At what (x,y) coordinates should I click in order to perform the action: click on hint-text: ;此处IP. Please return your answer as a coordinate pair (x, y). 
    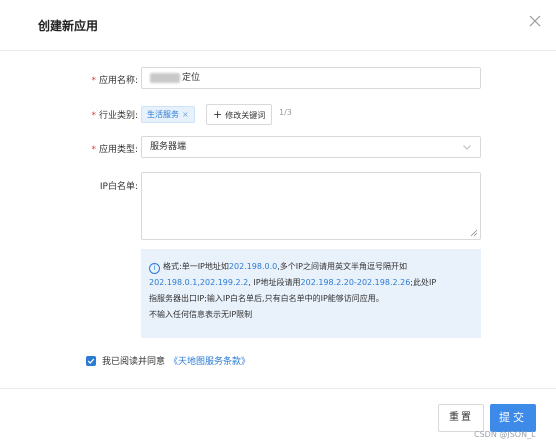
    Looking at the image, I should click on (423, 282).